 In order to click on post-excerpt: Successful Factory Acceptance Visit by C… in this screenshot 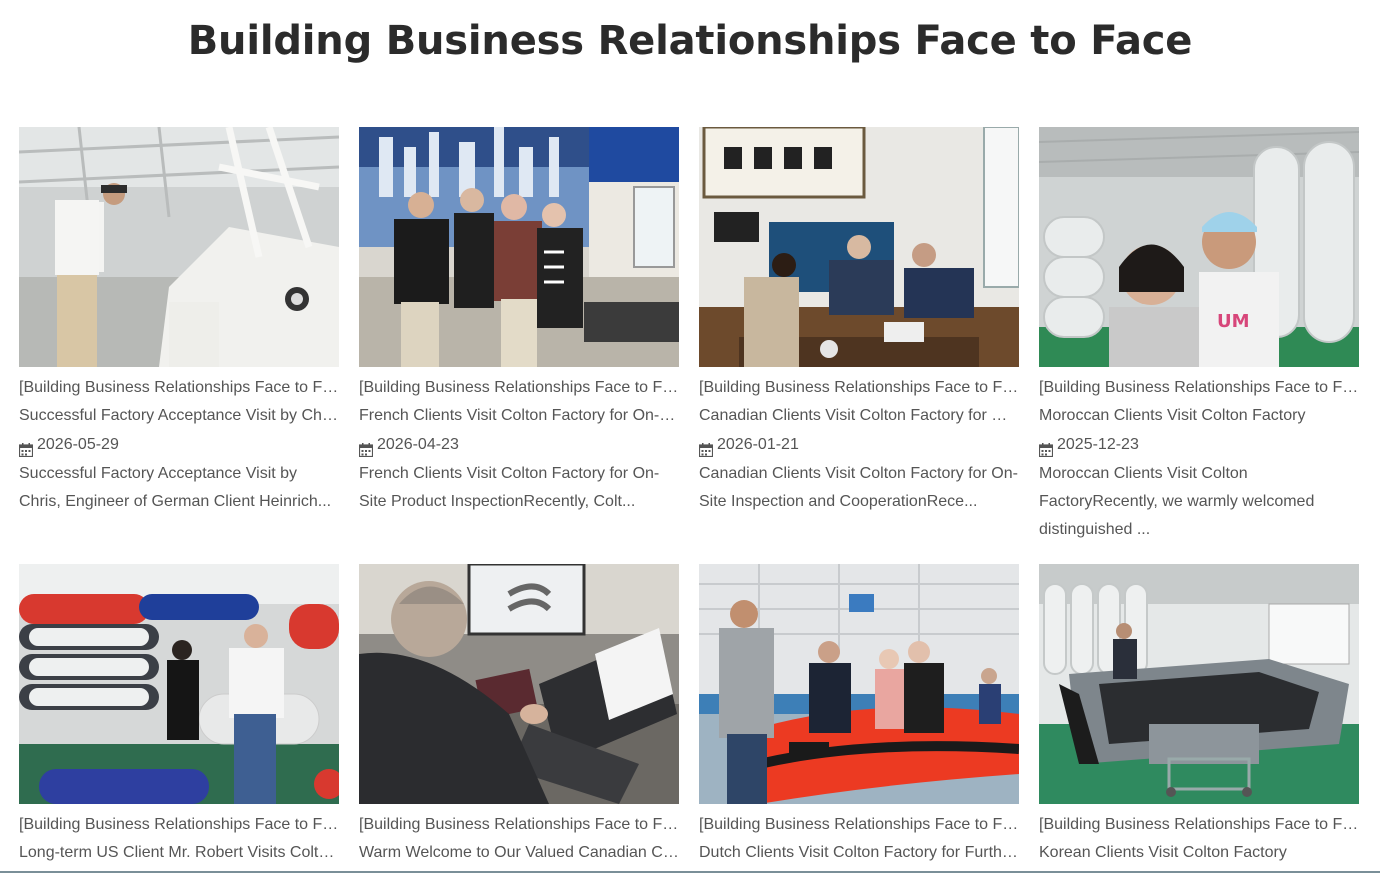, I will do `click(175, 487)`.